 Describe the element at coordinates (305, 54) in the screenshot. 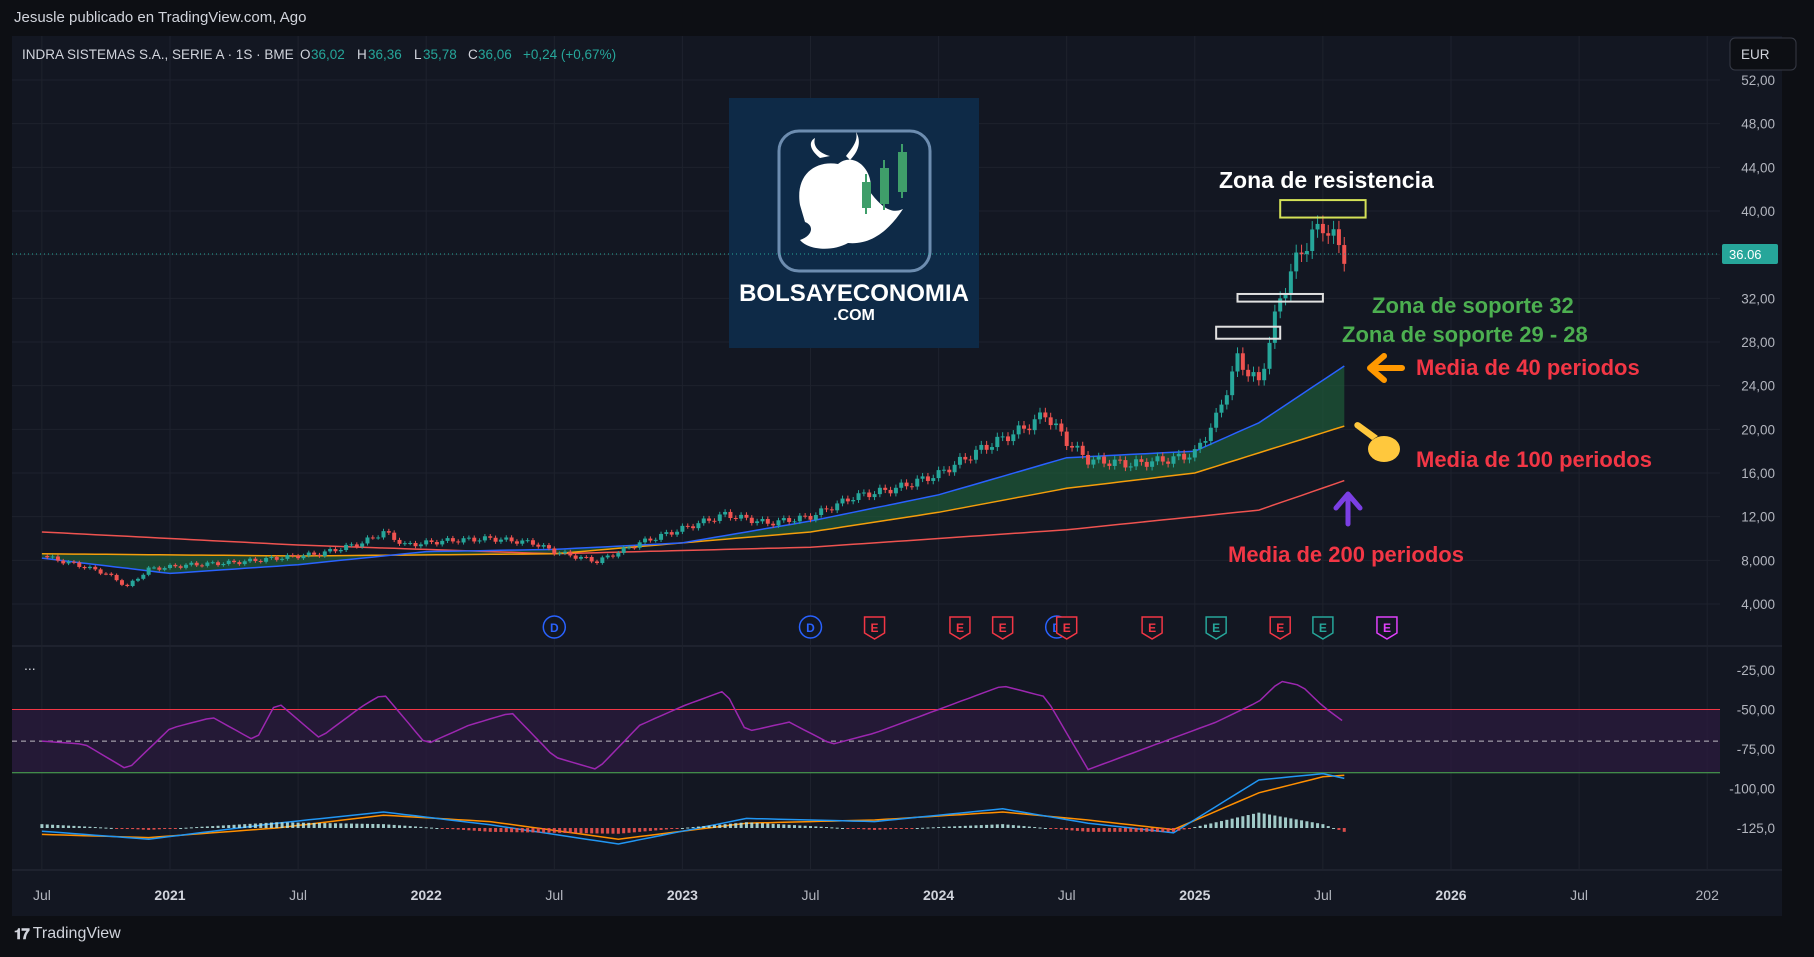

I see `open-label: O` at that location.